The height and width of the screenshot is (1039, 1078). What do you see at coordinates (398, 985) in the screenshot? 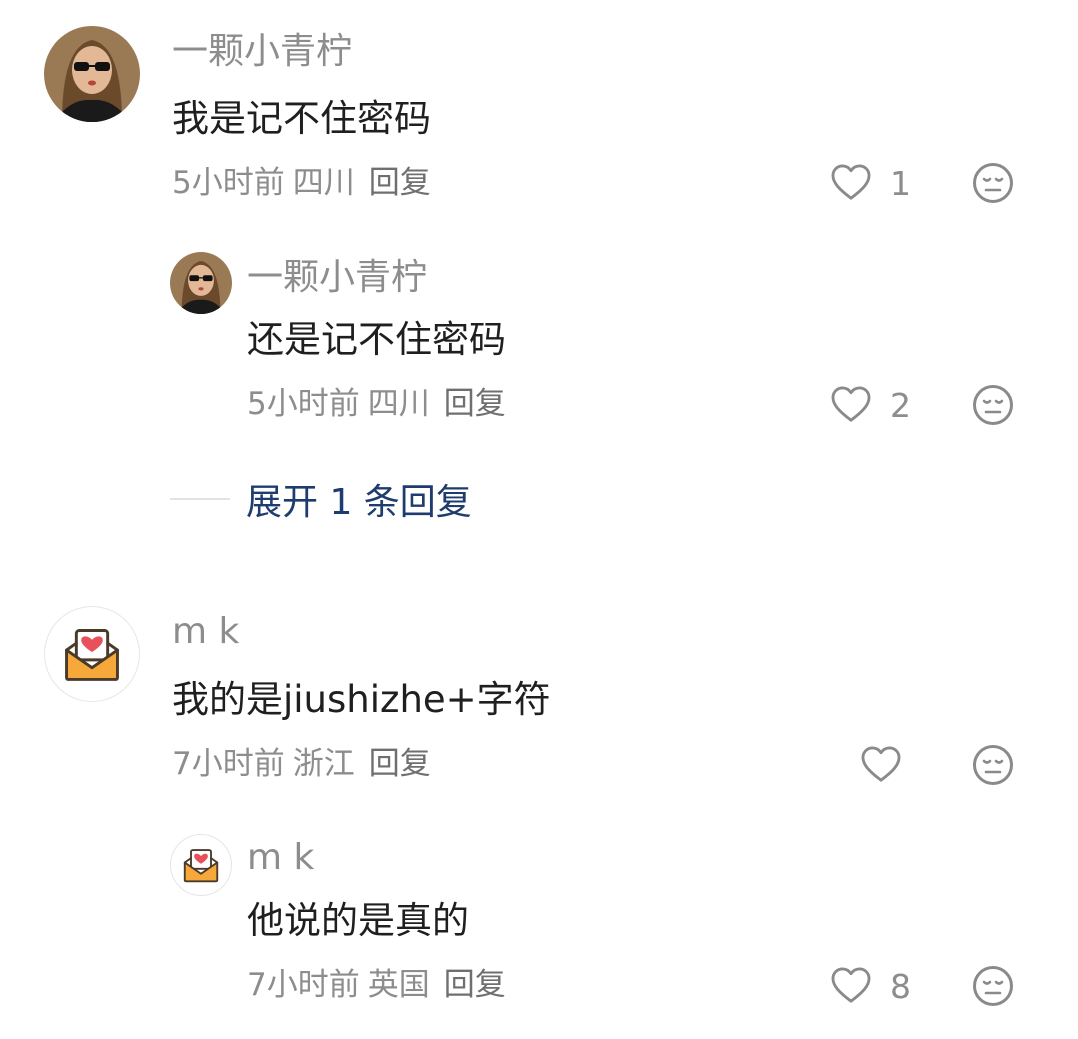
I see `location: 英国` at bounding box center [398, 985].